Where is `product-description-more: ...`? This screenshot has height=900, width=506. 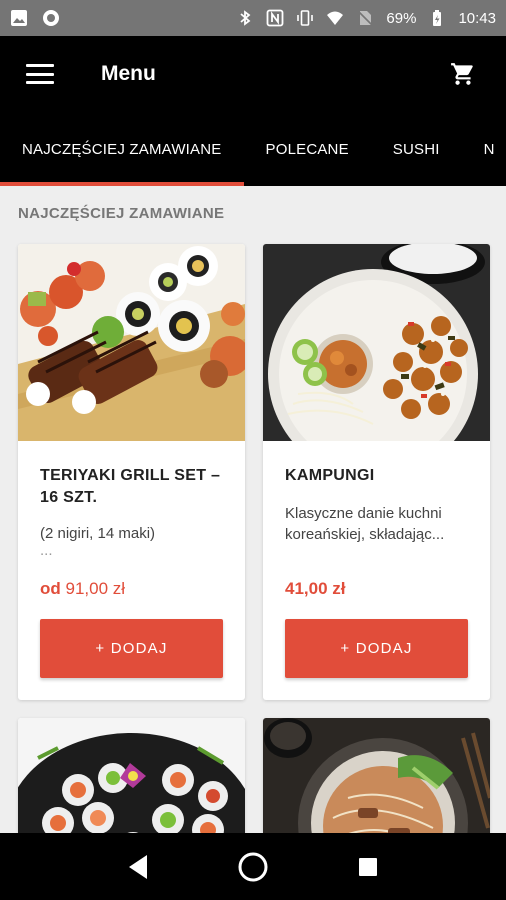
product-description-more: ... is located at coordinates (46, 550).